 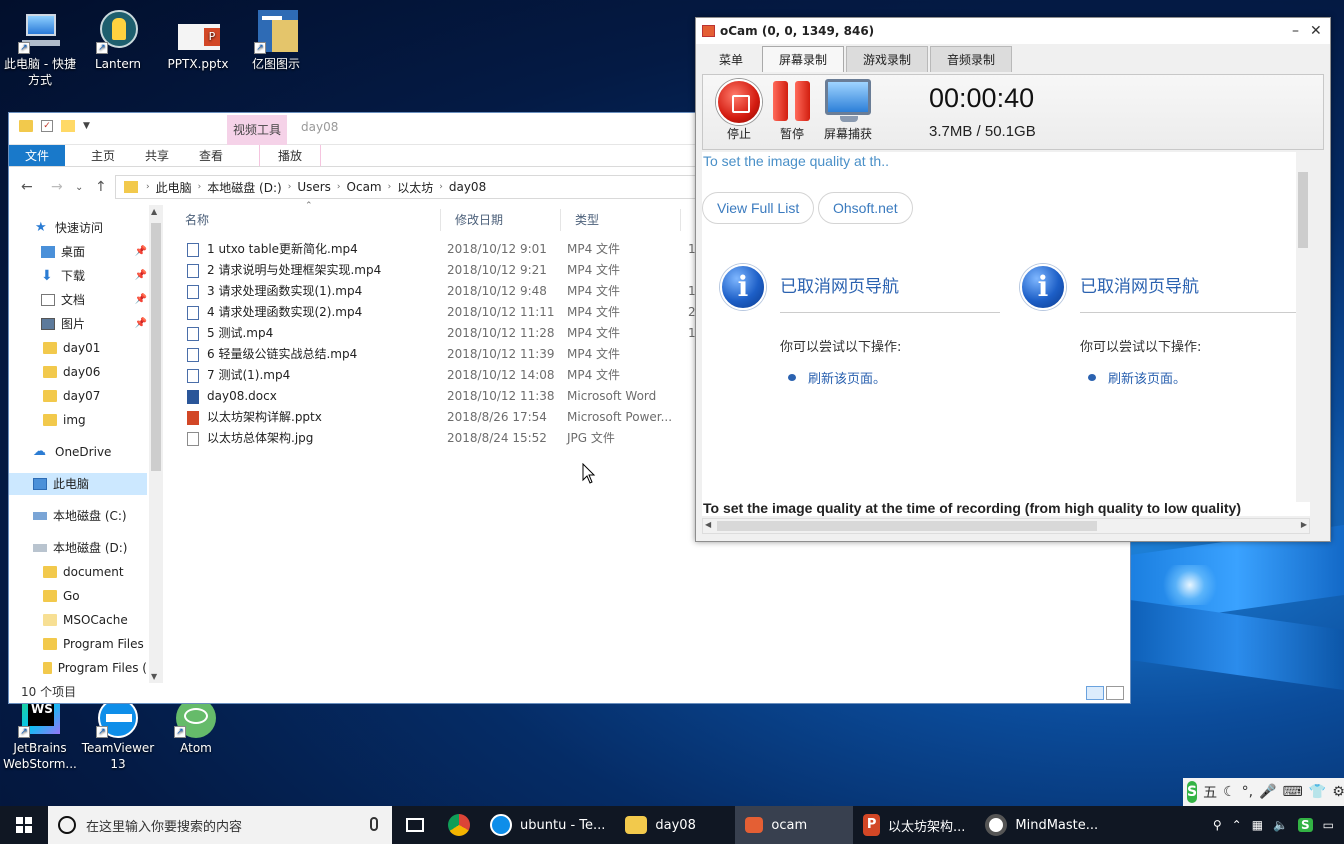 I want to click on help-link: To set the image quality at th.., so click(x=796, y=161).